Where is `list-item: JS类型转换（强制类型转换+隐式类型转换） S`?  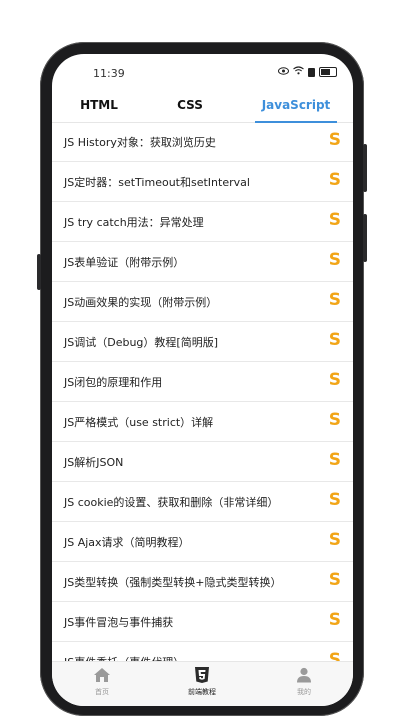 list-item: JS类型转换（强制类型转换+隐式类型转换） S is located at coordinates (202, 582).